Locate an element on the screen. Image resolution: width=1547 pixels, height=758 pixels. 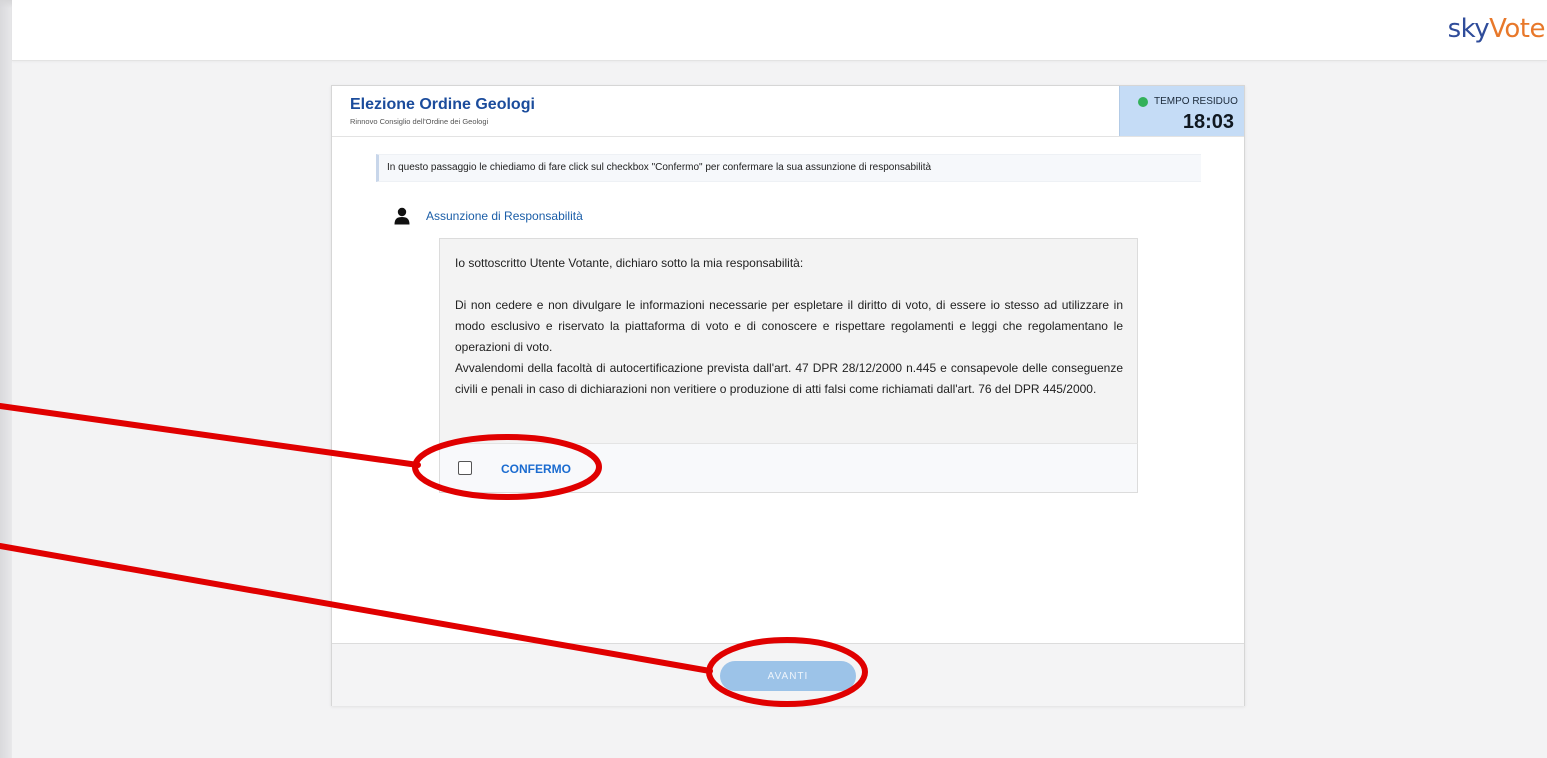
card-footer: AVANTI is located at coordinates (788, 674).